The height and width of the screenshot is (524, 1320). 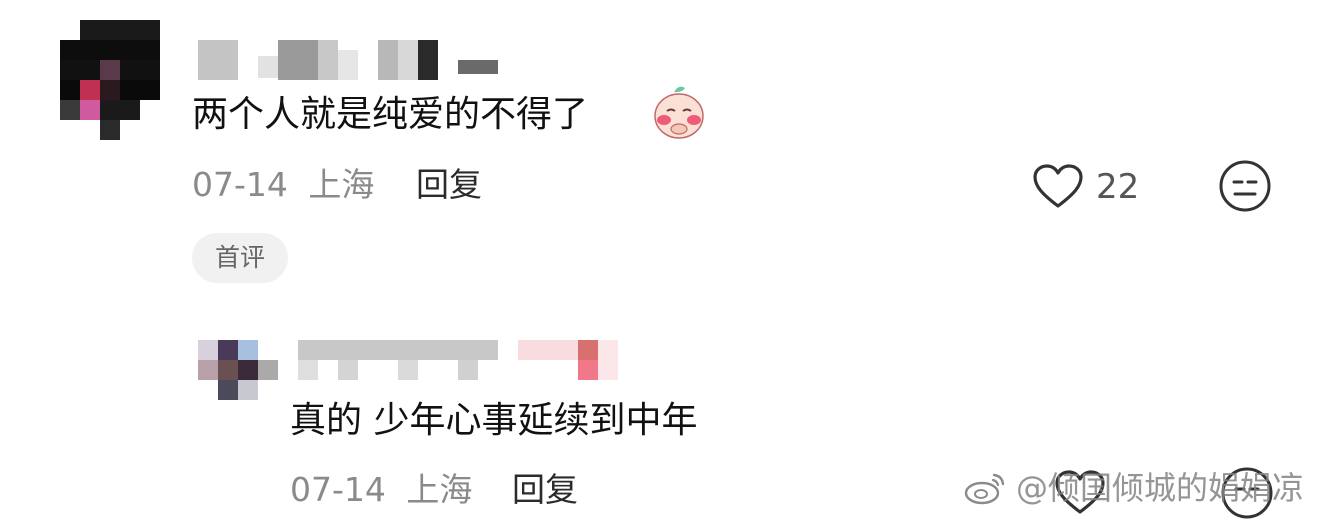 What do you see at coordinates (1118, 187) in the screenshot?
I see `like-count: 22` at bounding box center [1118, 187].